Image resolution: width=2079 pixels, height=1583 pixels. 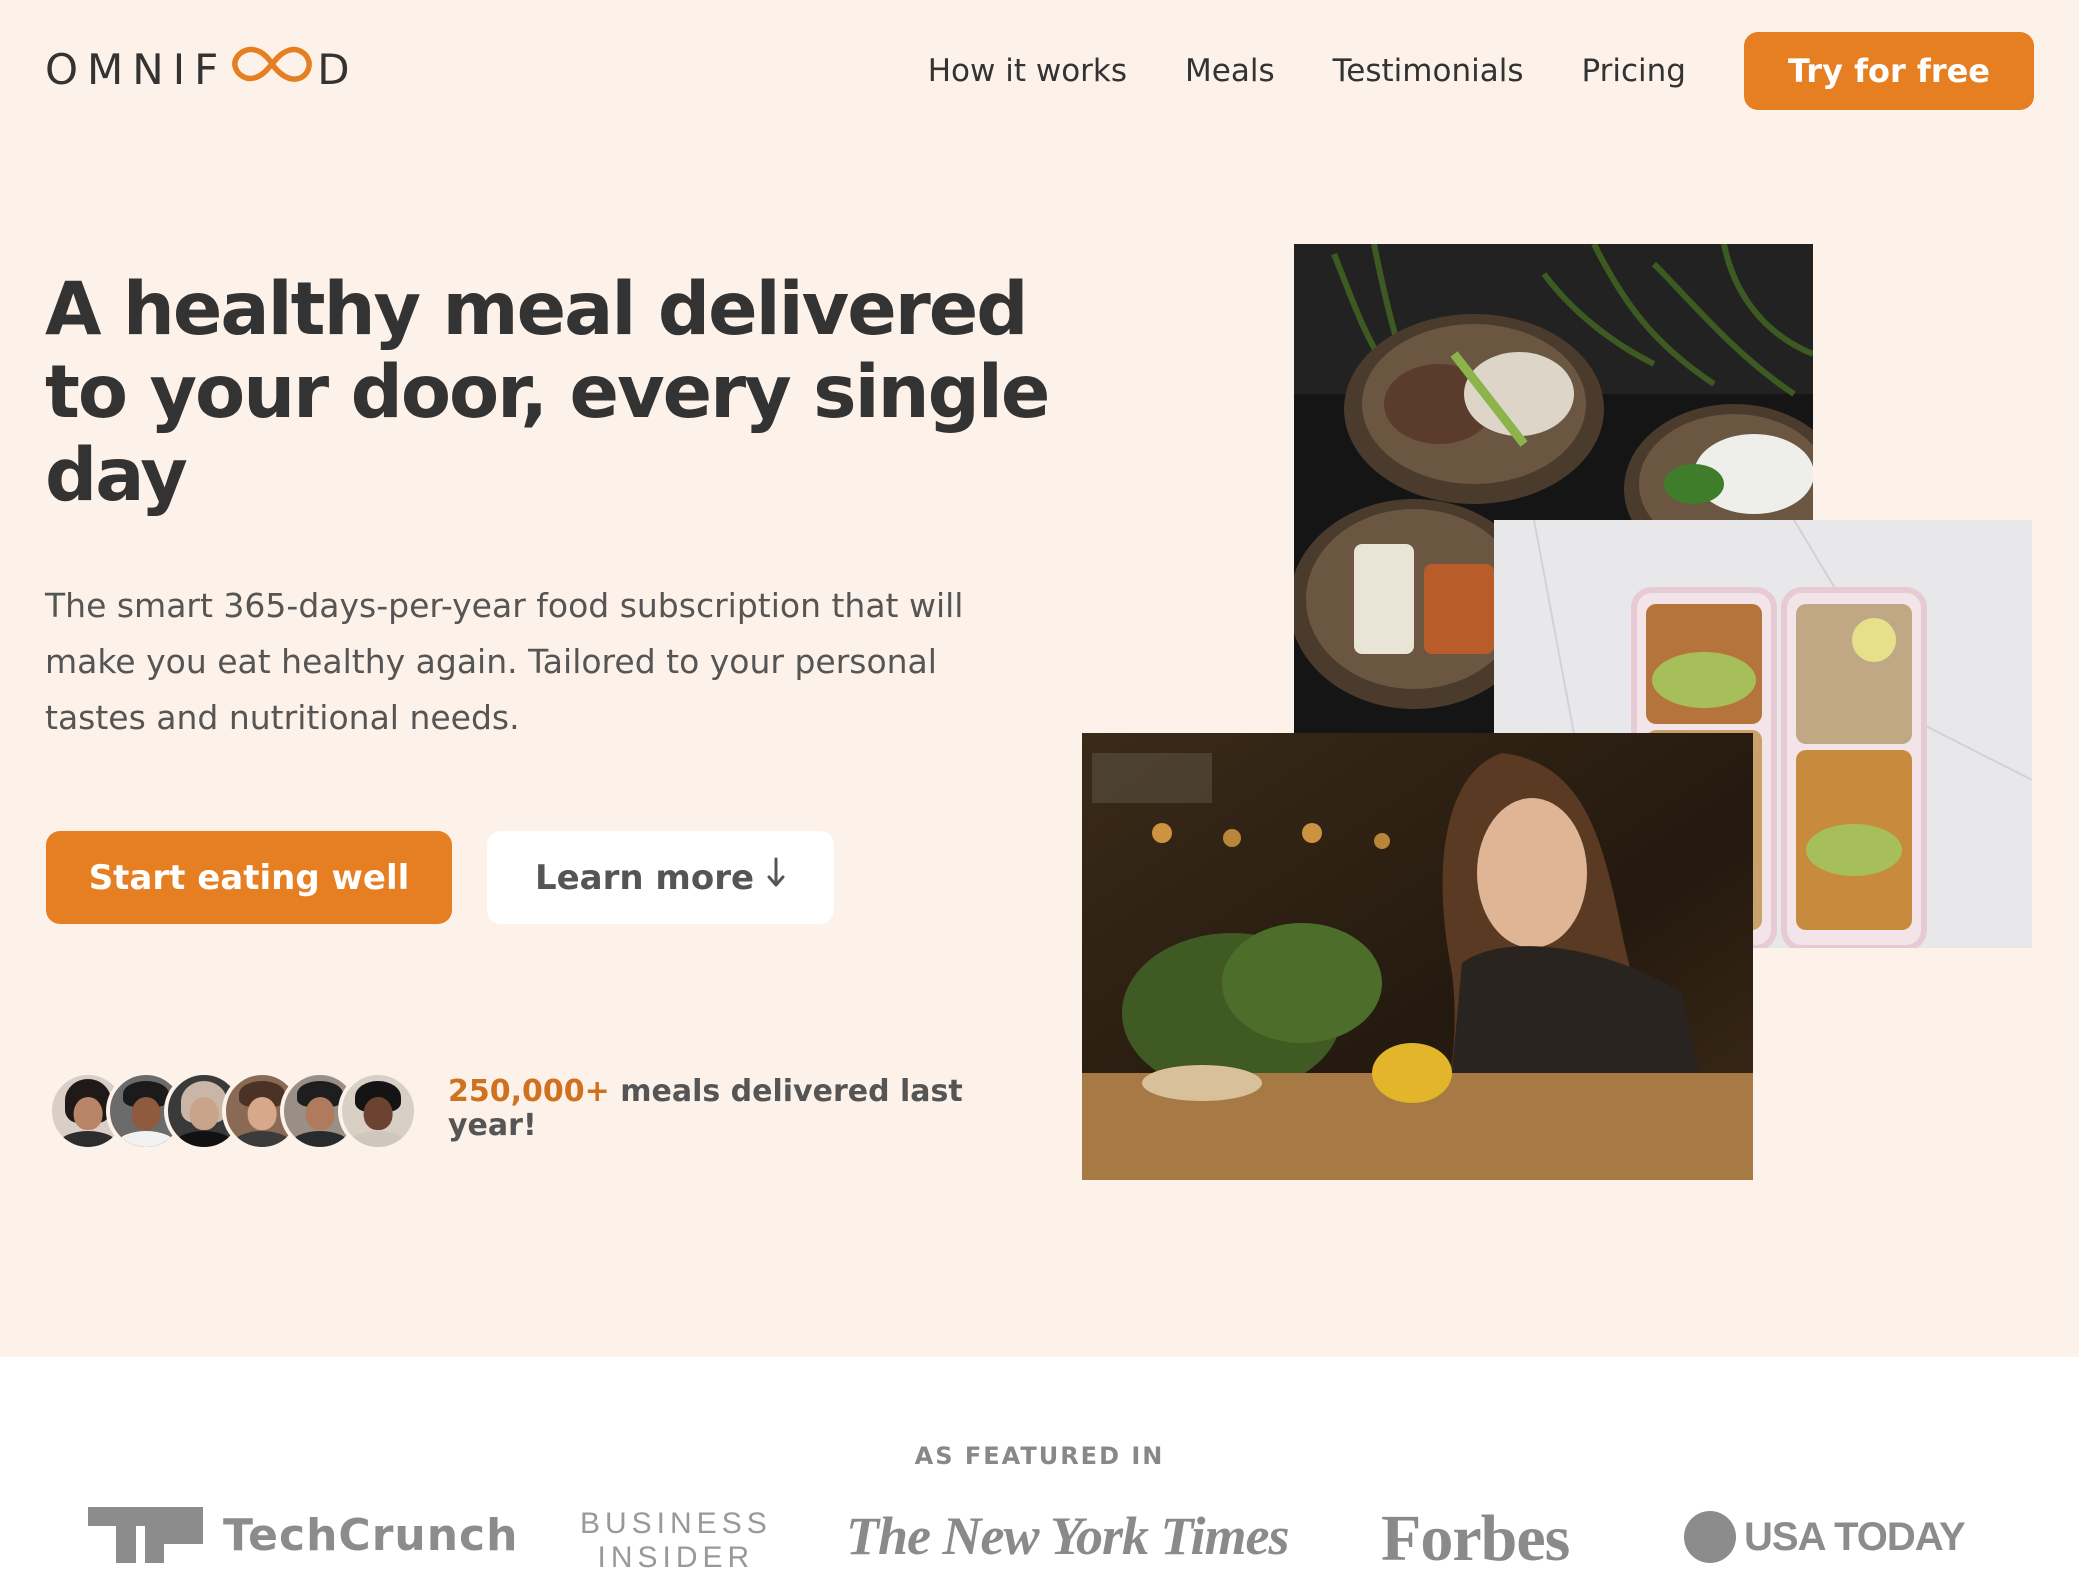 I want to click on learn-more-button: Learn more, so click(x=660, y=877).